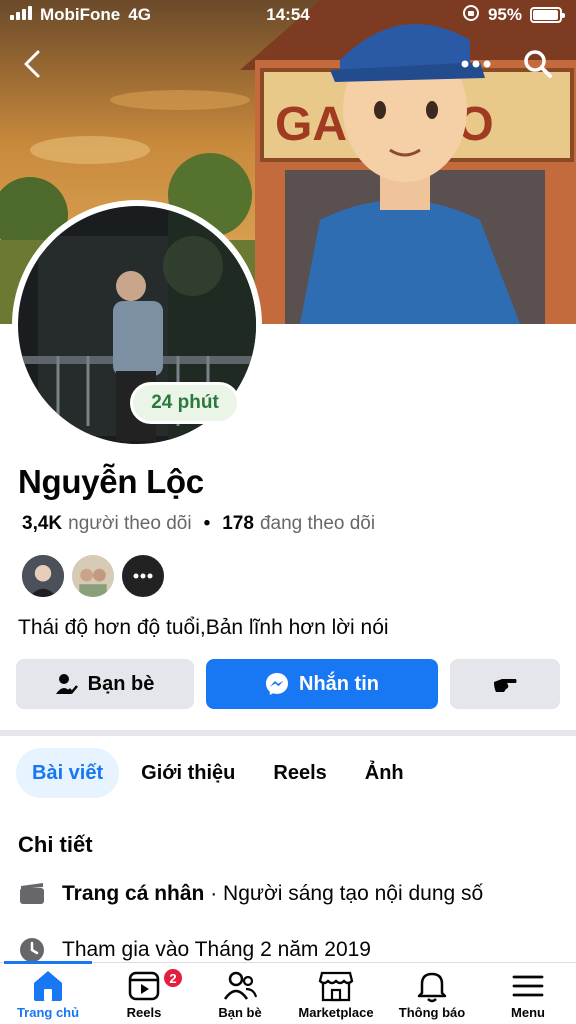  Describe the element at coordinates (144, 1012) in the screenshot. I see `nav-reels-label: Reels` at that location.